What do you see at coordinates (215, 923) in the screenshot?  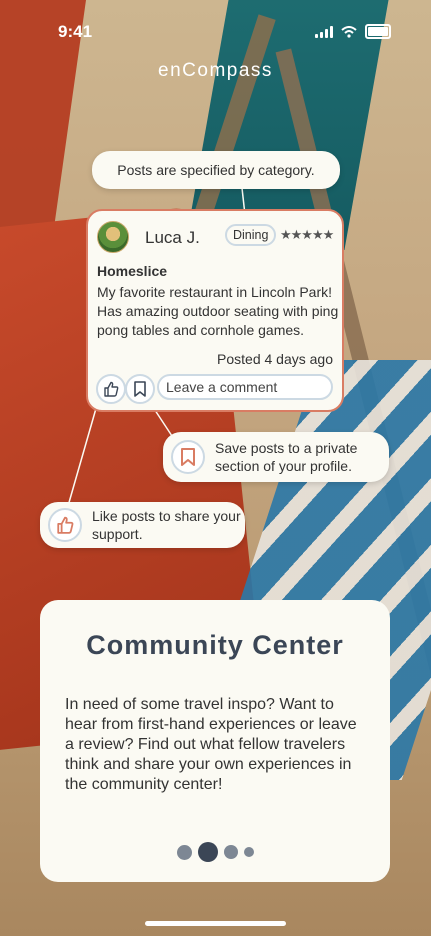 I see `home-indicator` at bounding box center [215, 923].